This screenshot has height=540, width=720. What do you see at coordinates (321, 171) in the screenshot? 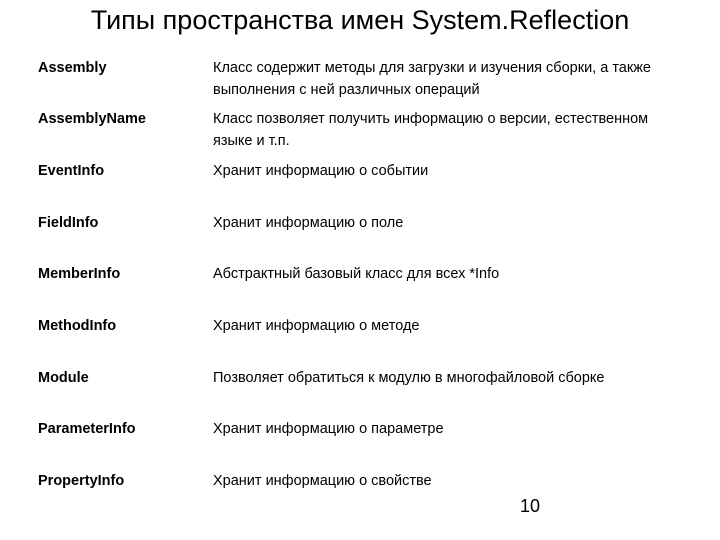
I see `description-cell: Хранит информацию о событии` at bounding box center [321, 171].